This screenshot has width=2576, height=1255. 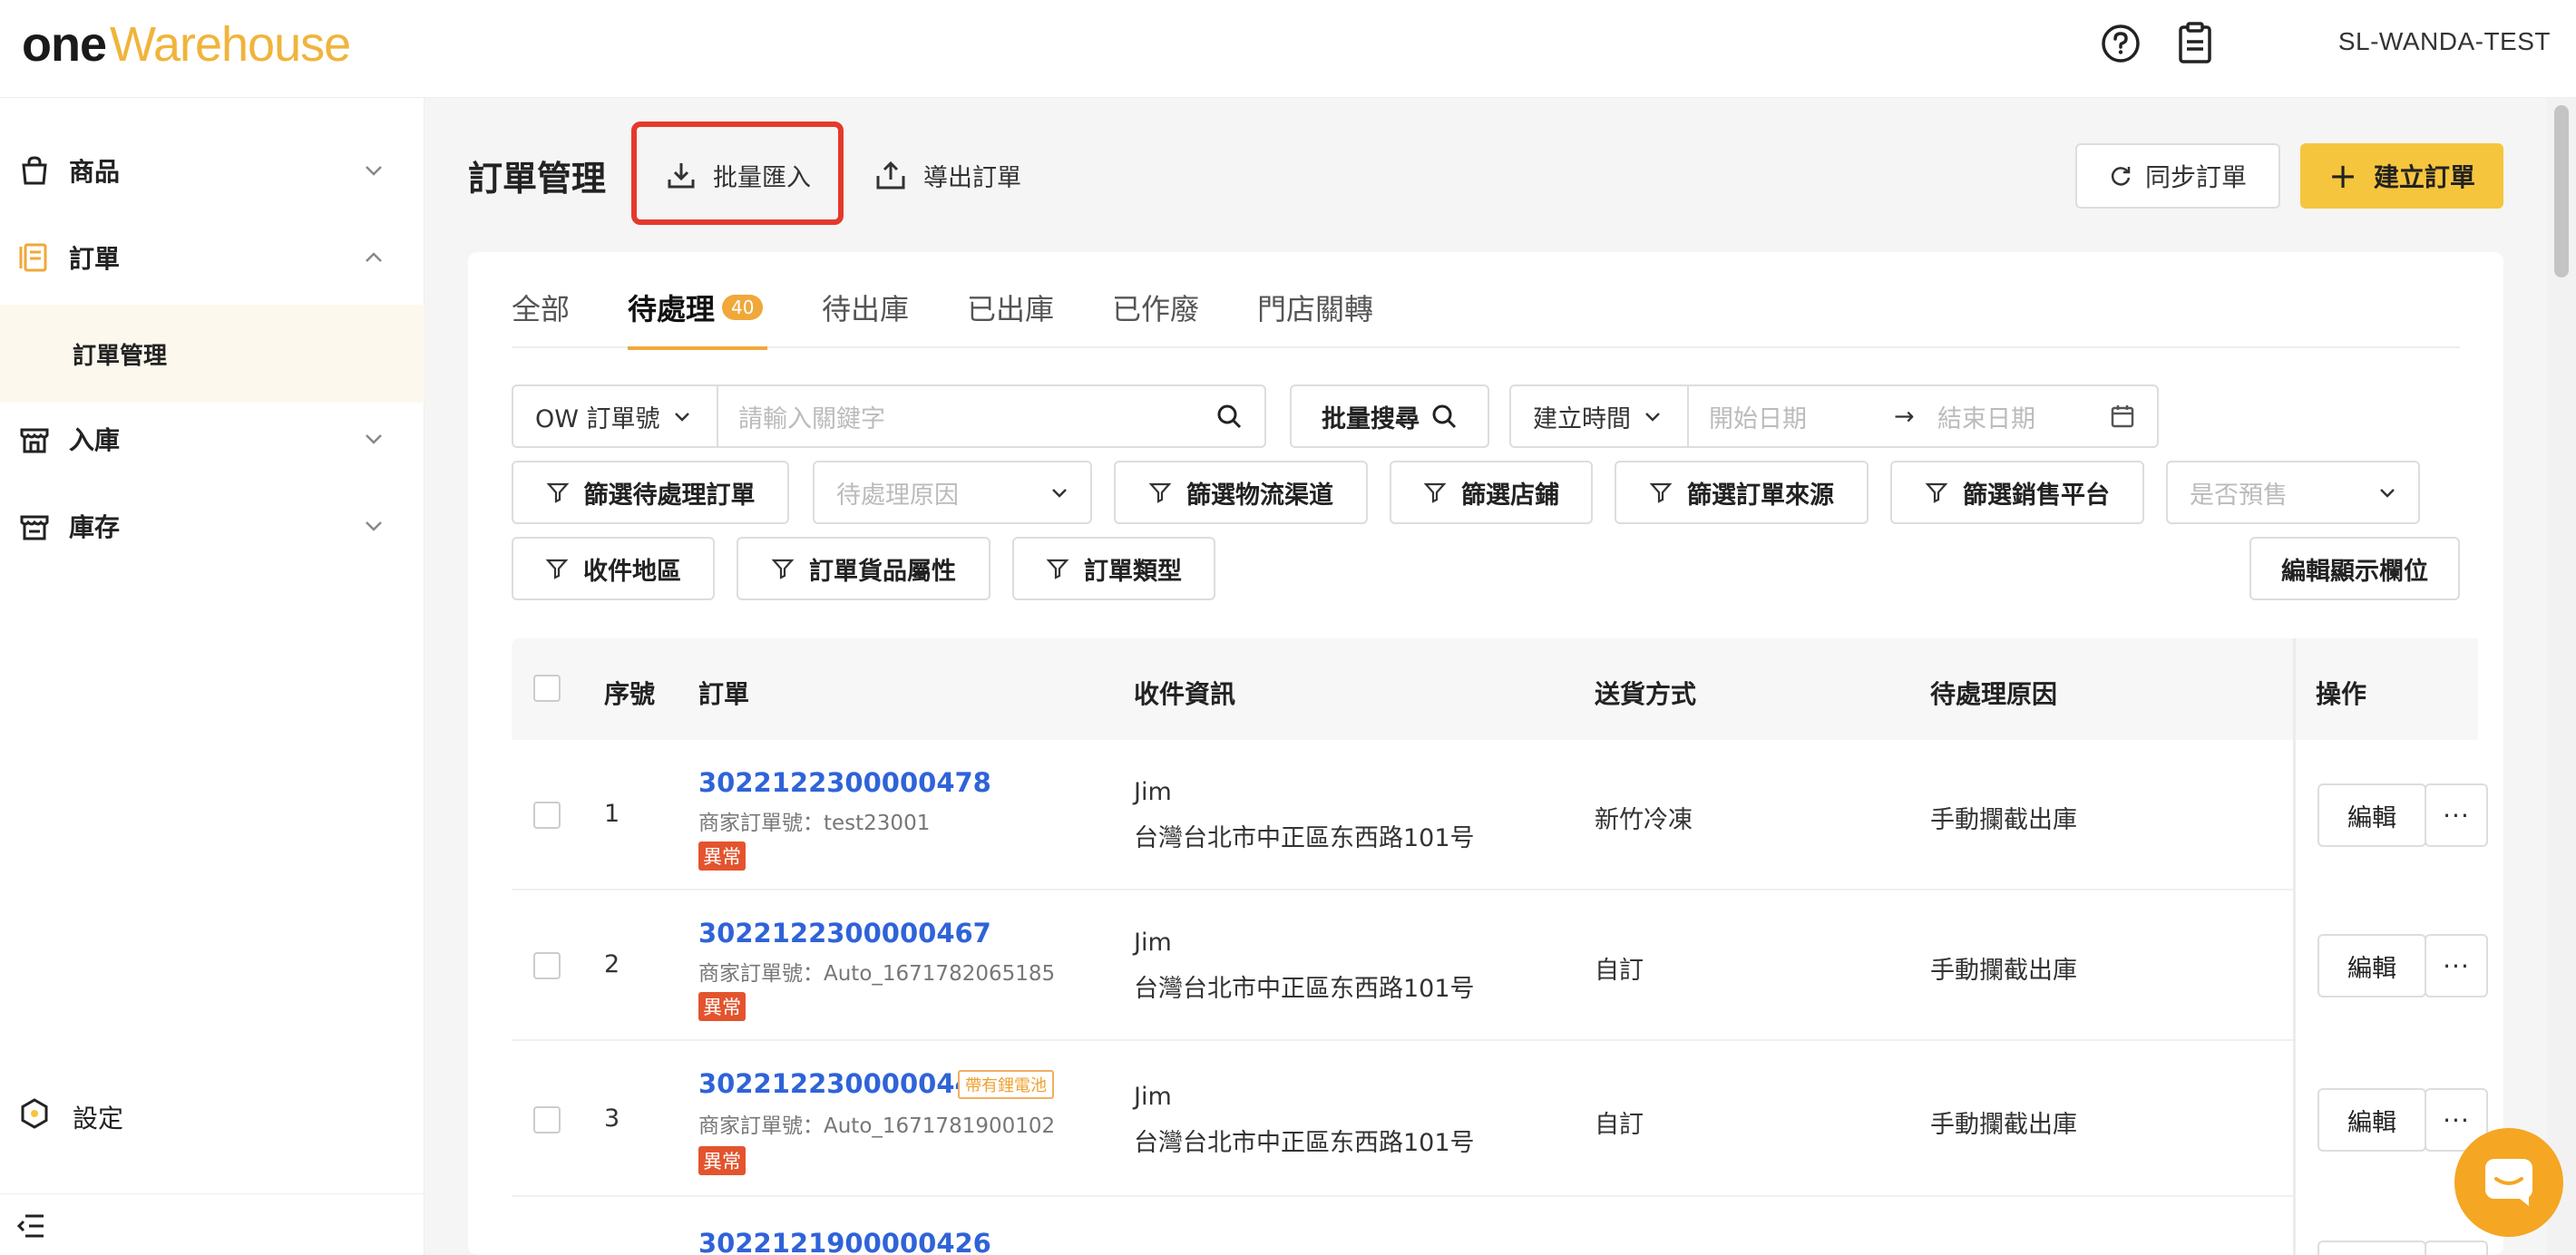 I want to click on select-value: OW 訂單號, so click(x=597, y=418).